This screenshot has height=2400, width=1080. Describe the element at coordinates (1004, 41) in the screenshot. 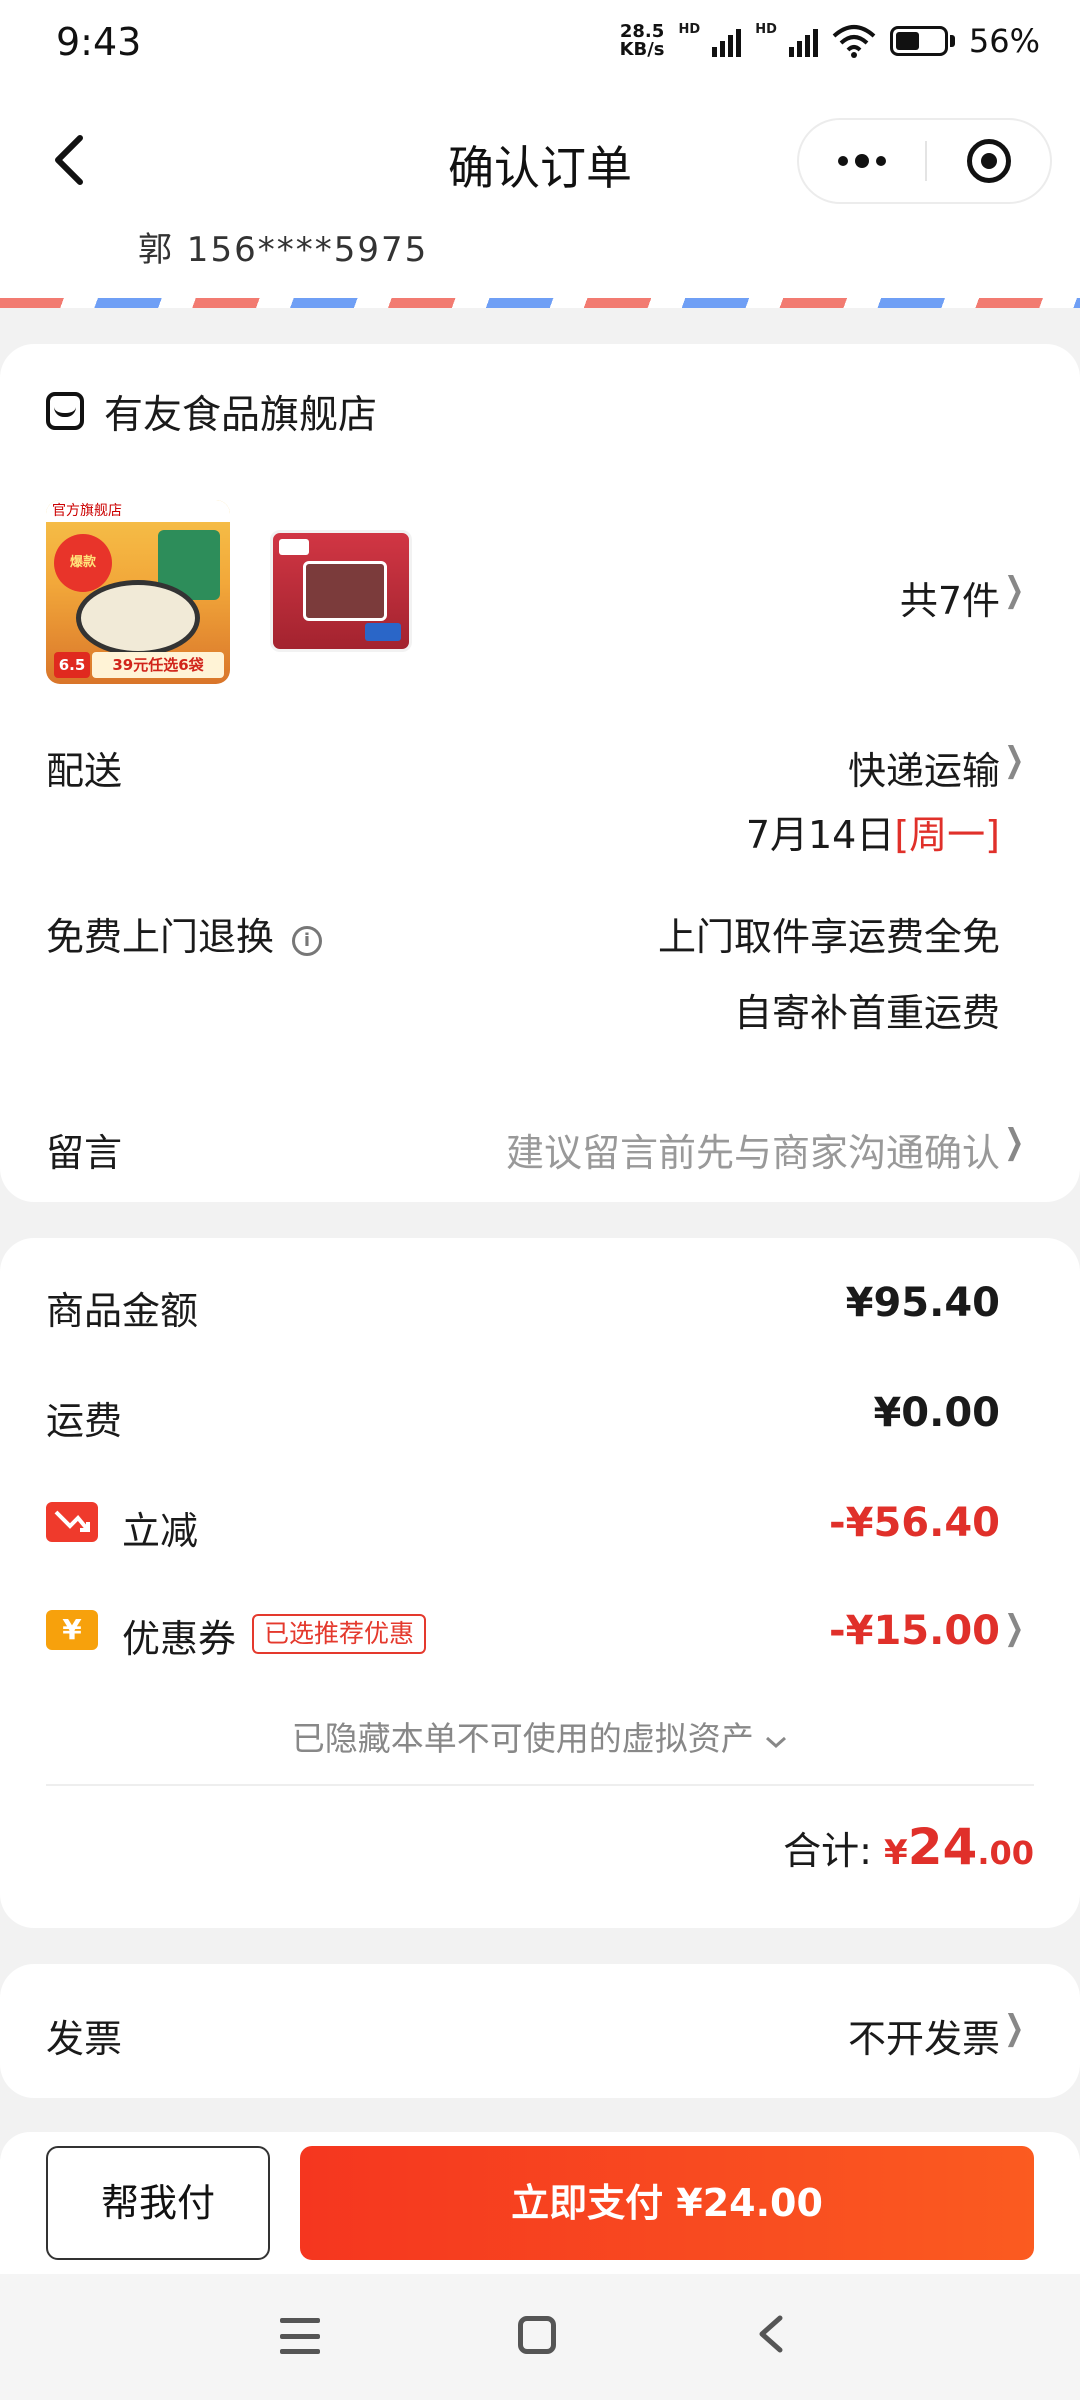

I see `battery-percent: 56%` at that location.